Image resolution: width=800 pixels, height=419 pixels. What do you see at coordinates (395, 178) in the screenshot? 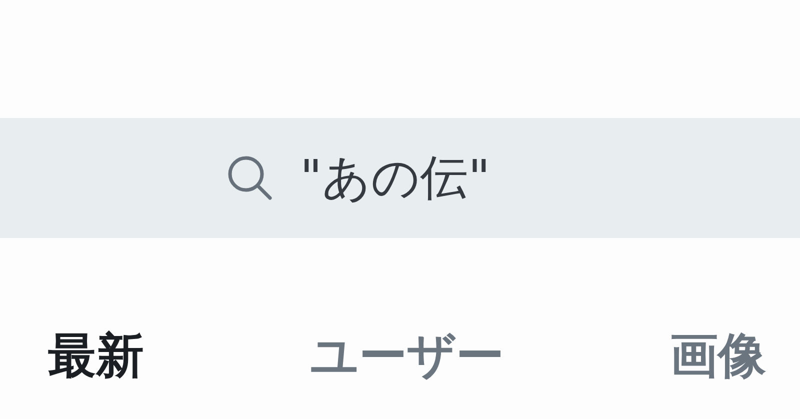
I see `search-query: "あの伝"` at bounding box center [395, 178].